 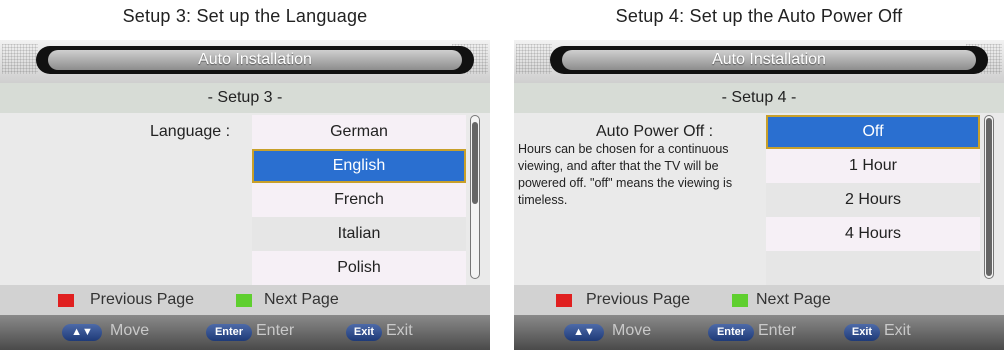 What do you see at coordinates (759, 16) in the screenshot?
I see `right-caption: Setup 4: Set up the Auto Power Off` at bounding box center [759, 16].